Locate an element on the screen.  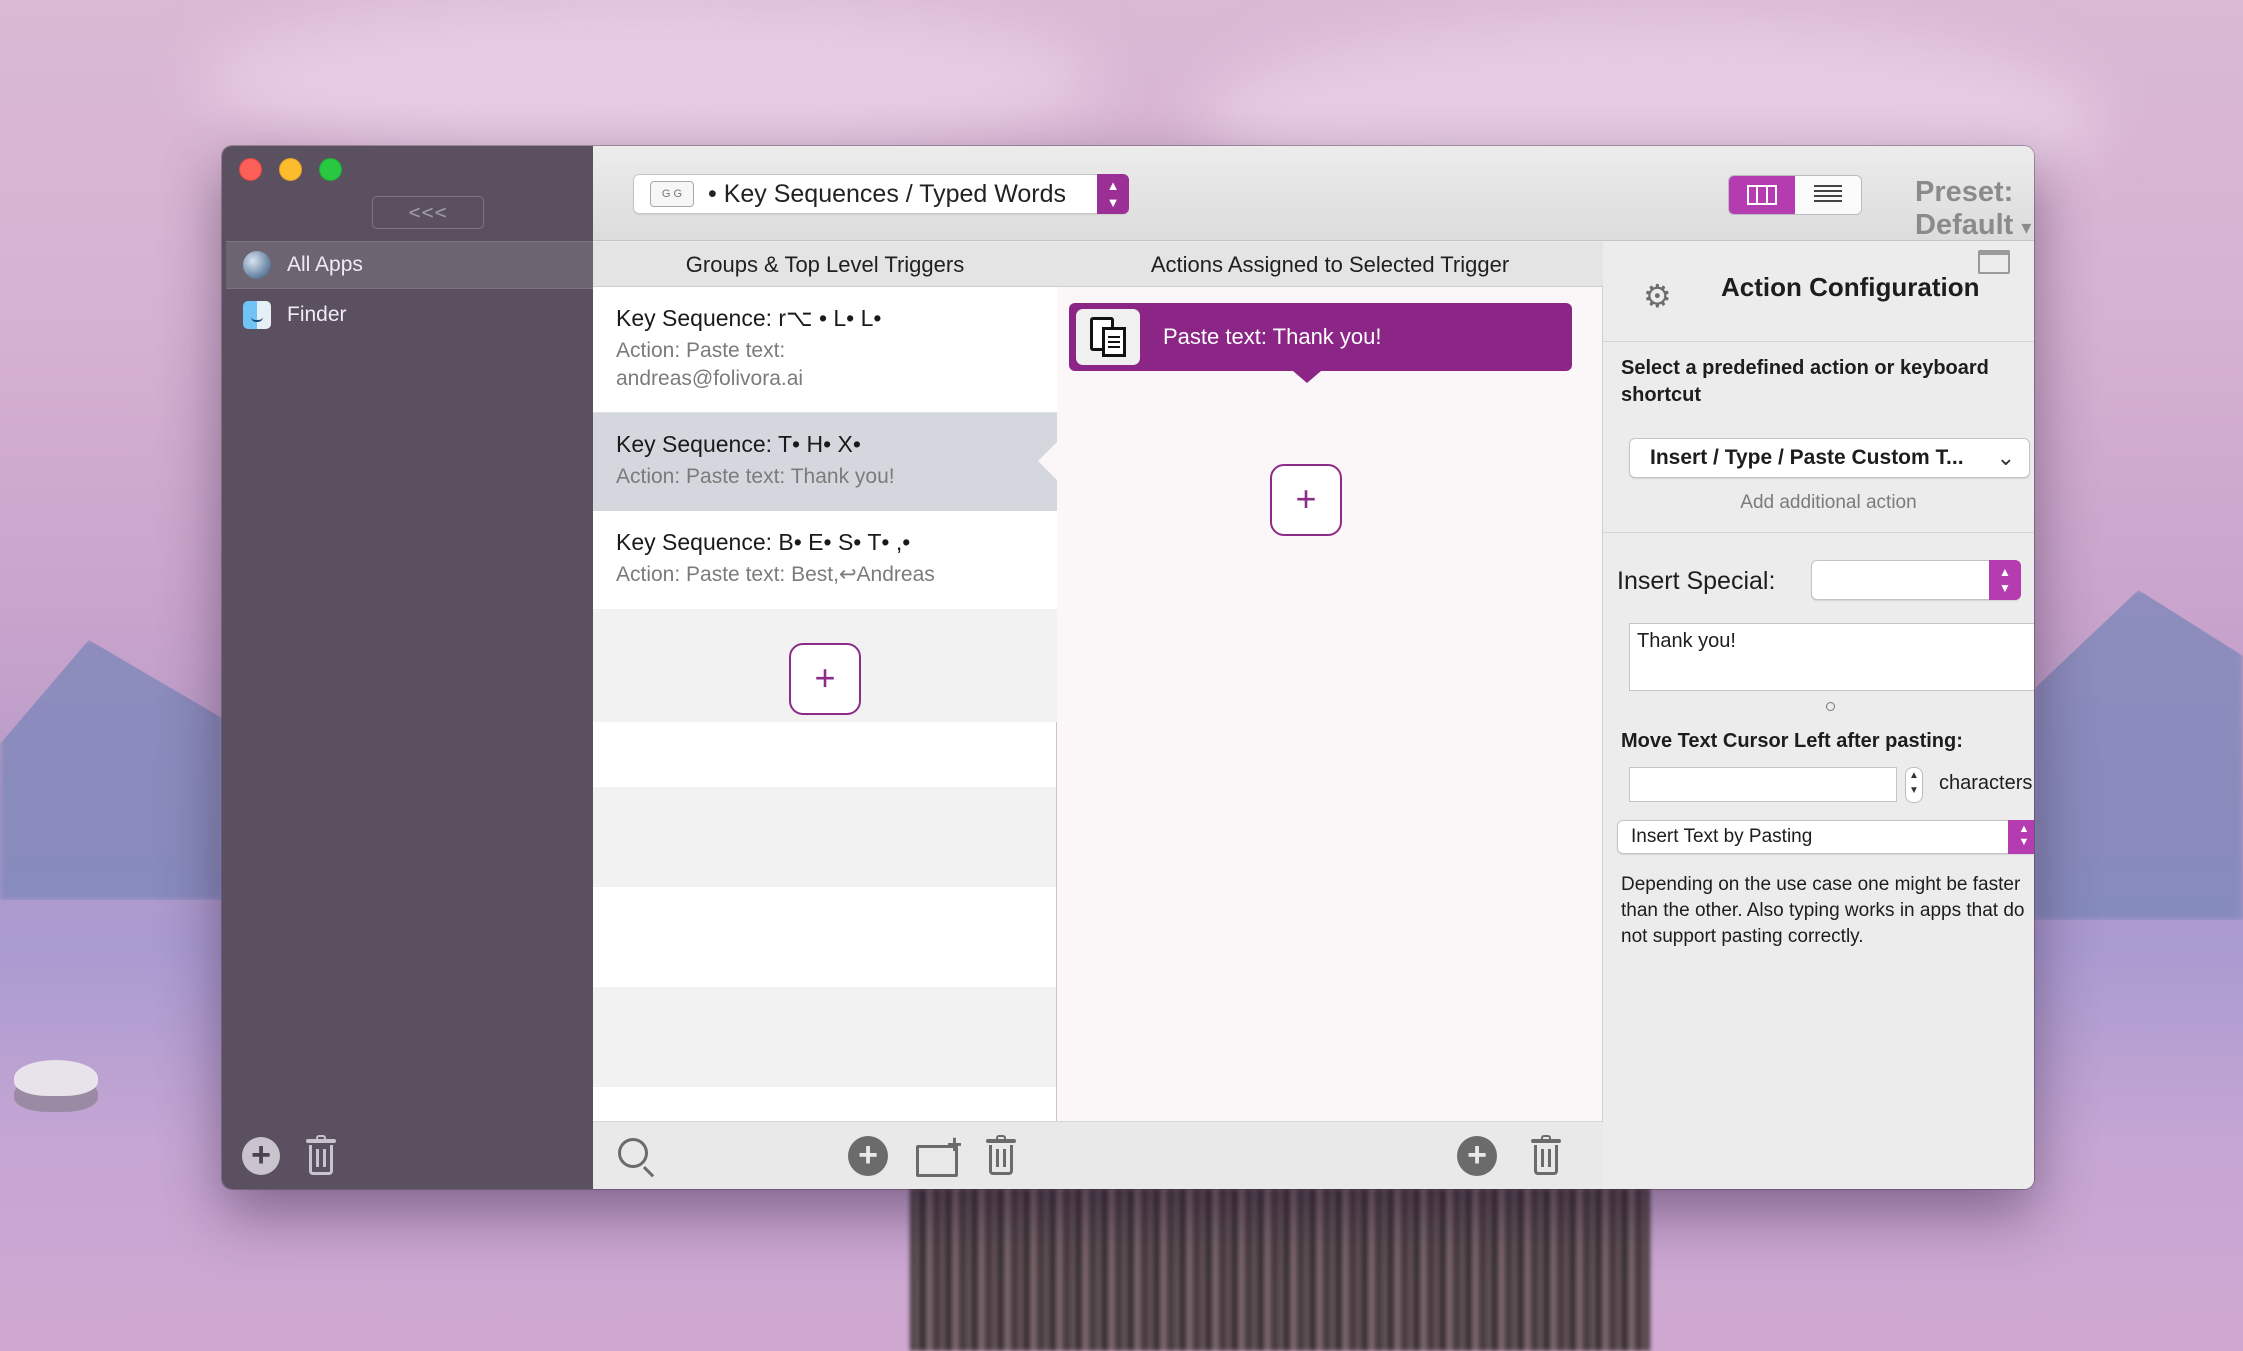
minimize-window-button is located at coordinates (290, 169).